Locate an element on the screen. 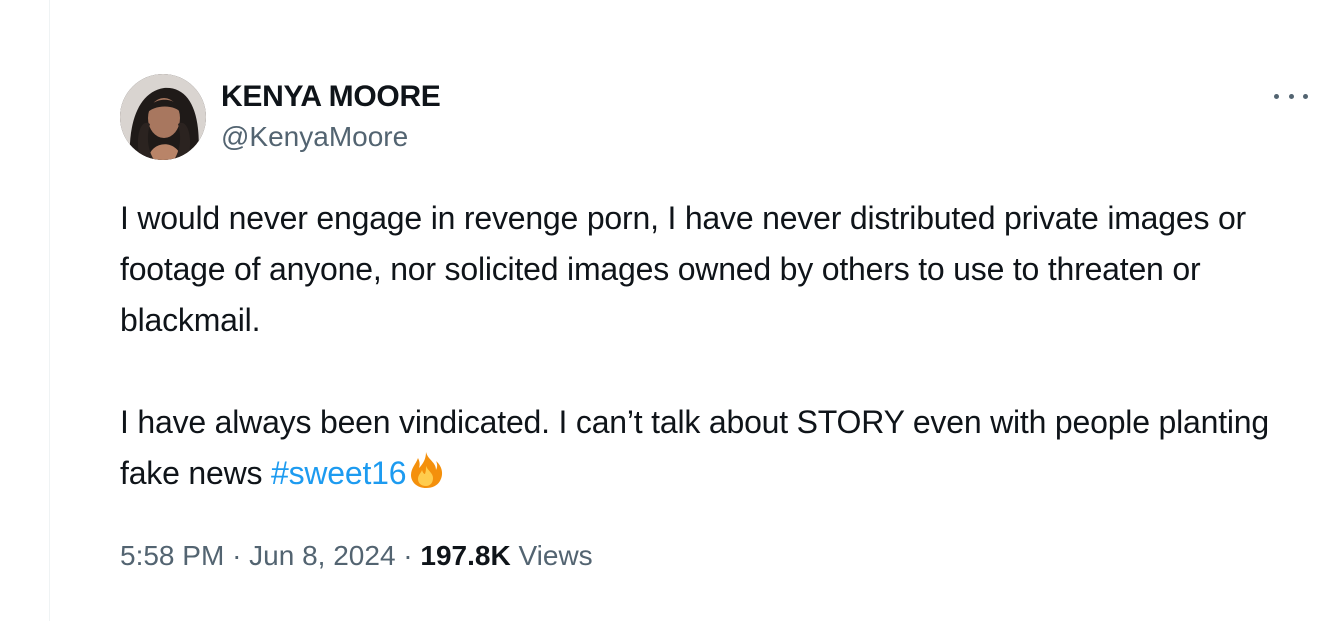 This screenshot has width=1333, height=621. more-options-button is located at coordinates (1291, 96).